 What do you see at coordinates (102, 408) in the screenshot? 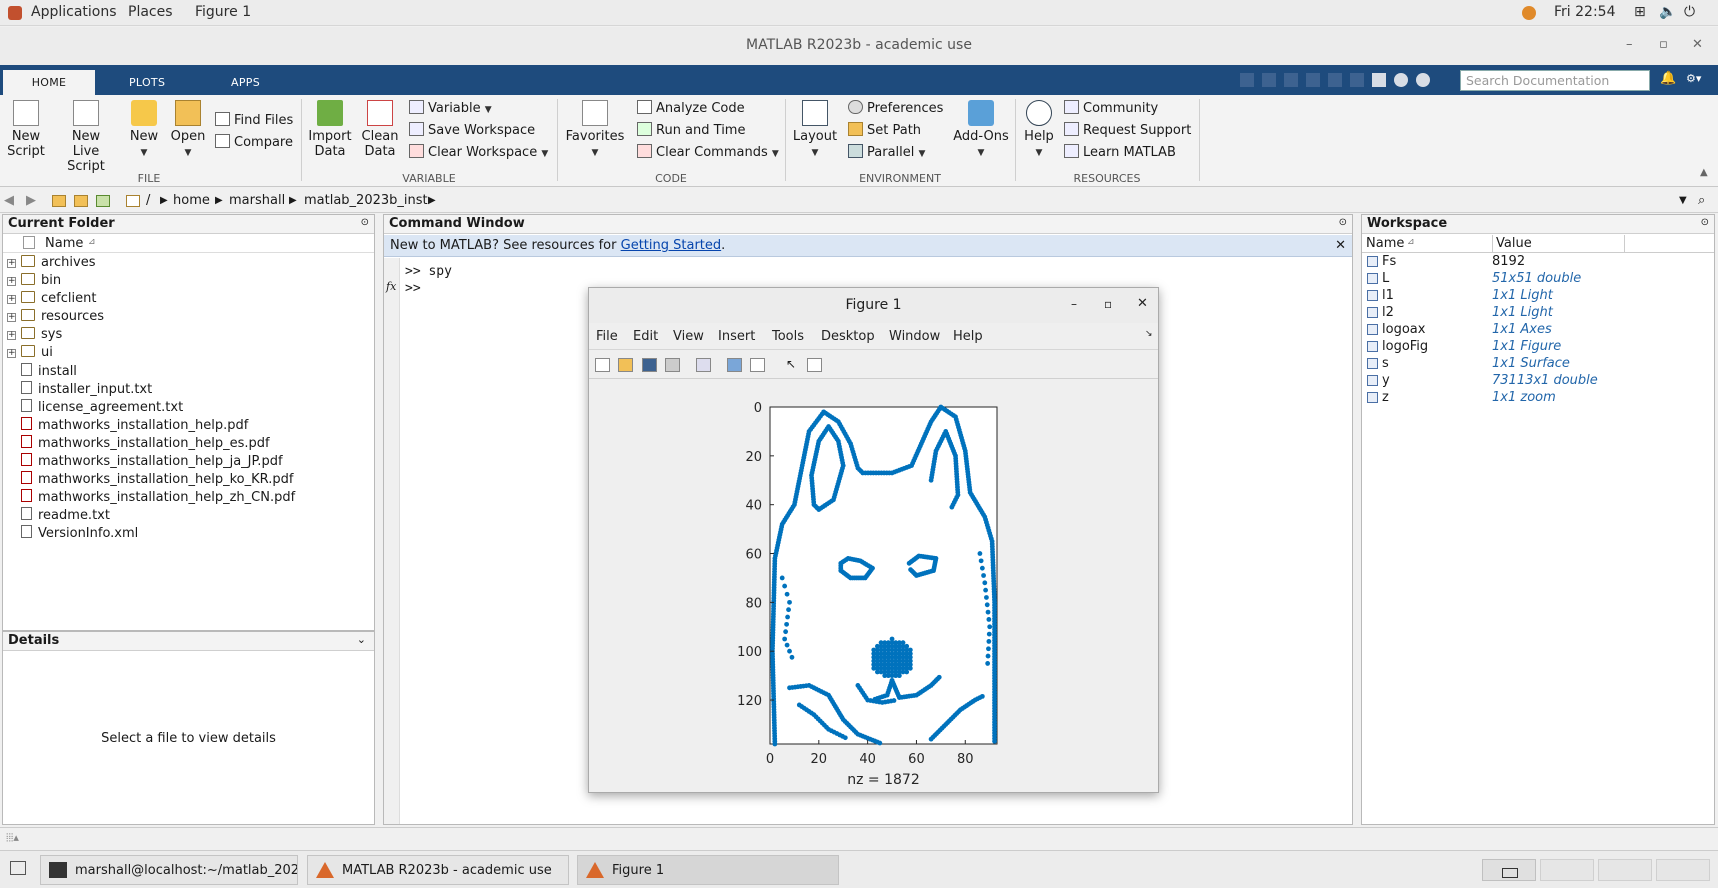
I see `file-item: license_agreement.txt` at bounding box center [102, 408].